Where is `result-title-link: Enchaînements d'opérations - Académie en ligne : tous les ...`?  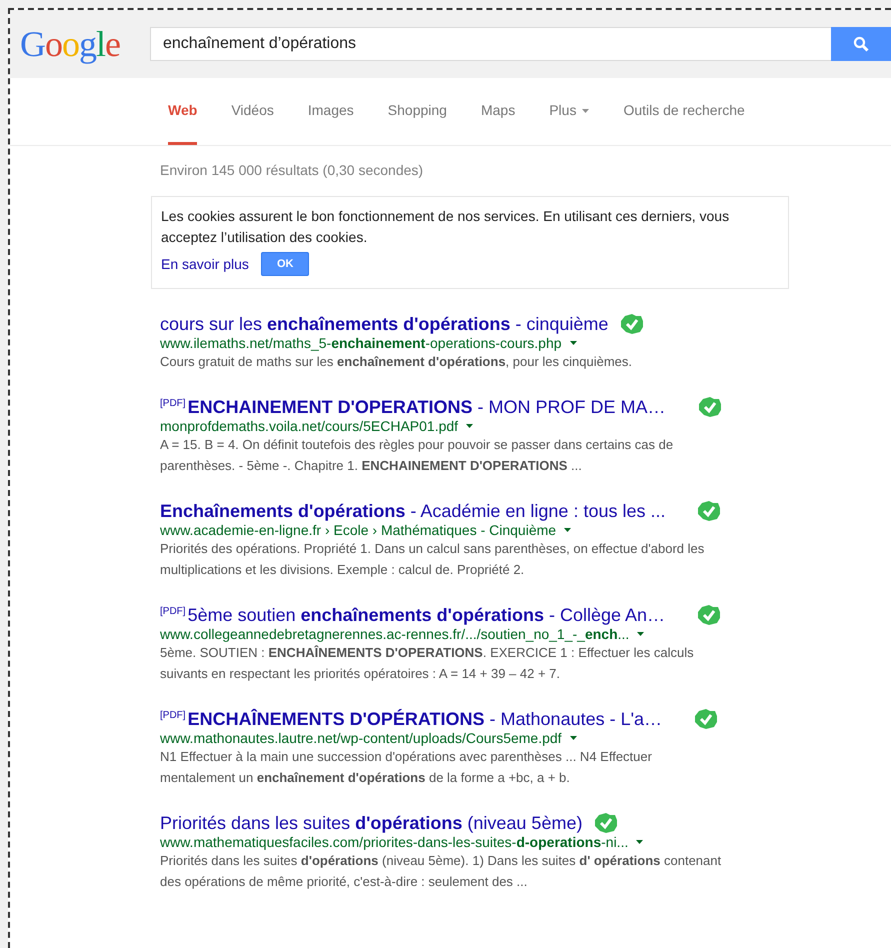 result-title-link: Enchaînements d'opérations - Académie en ligne : tous les ... is located at coordinates (413, 511).